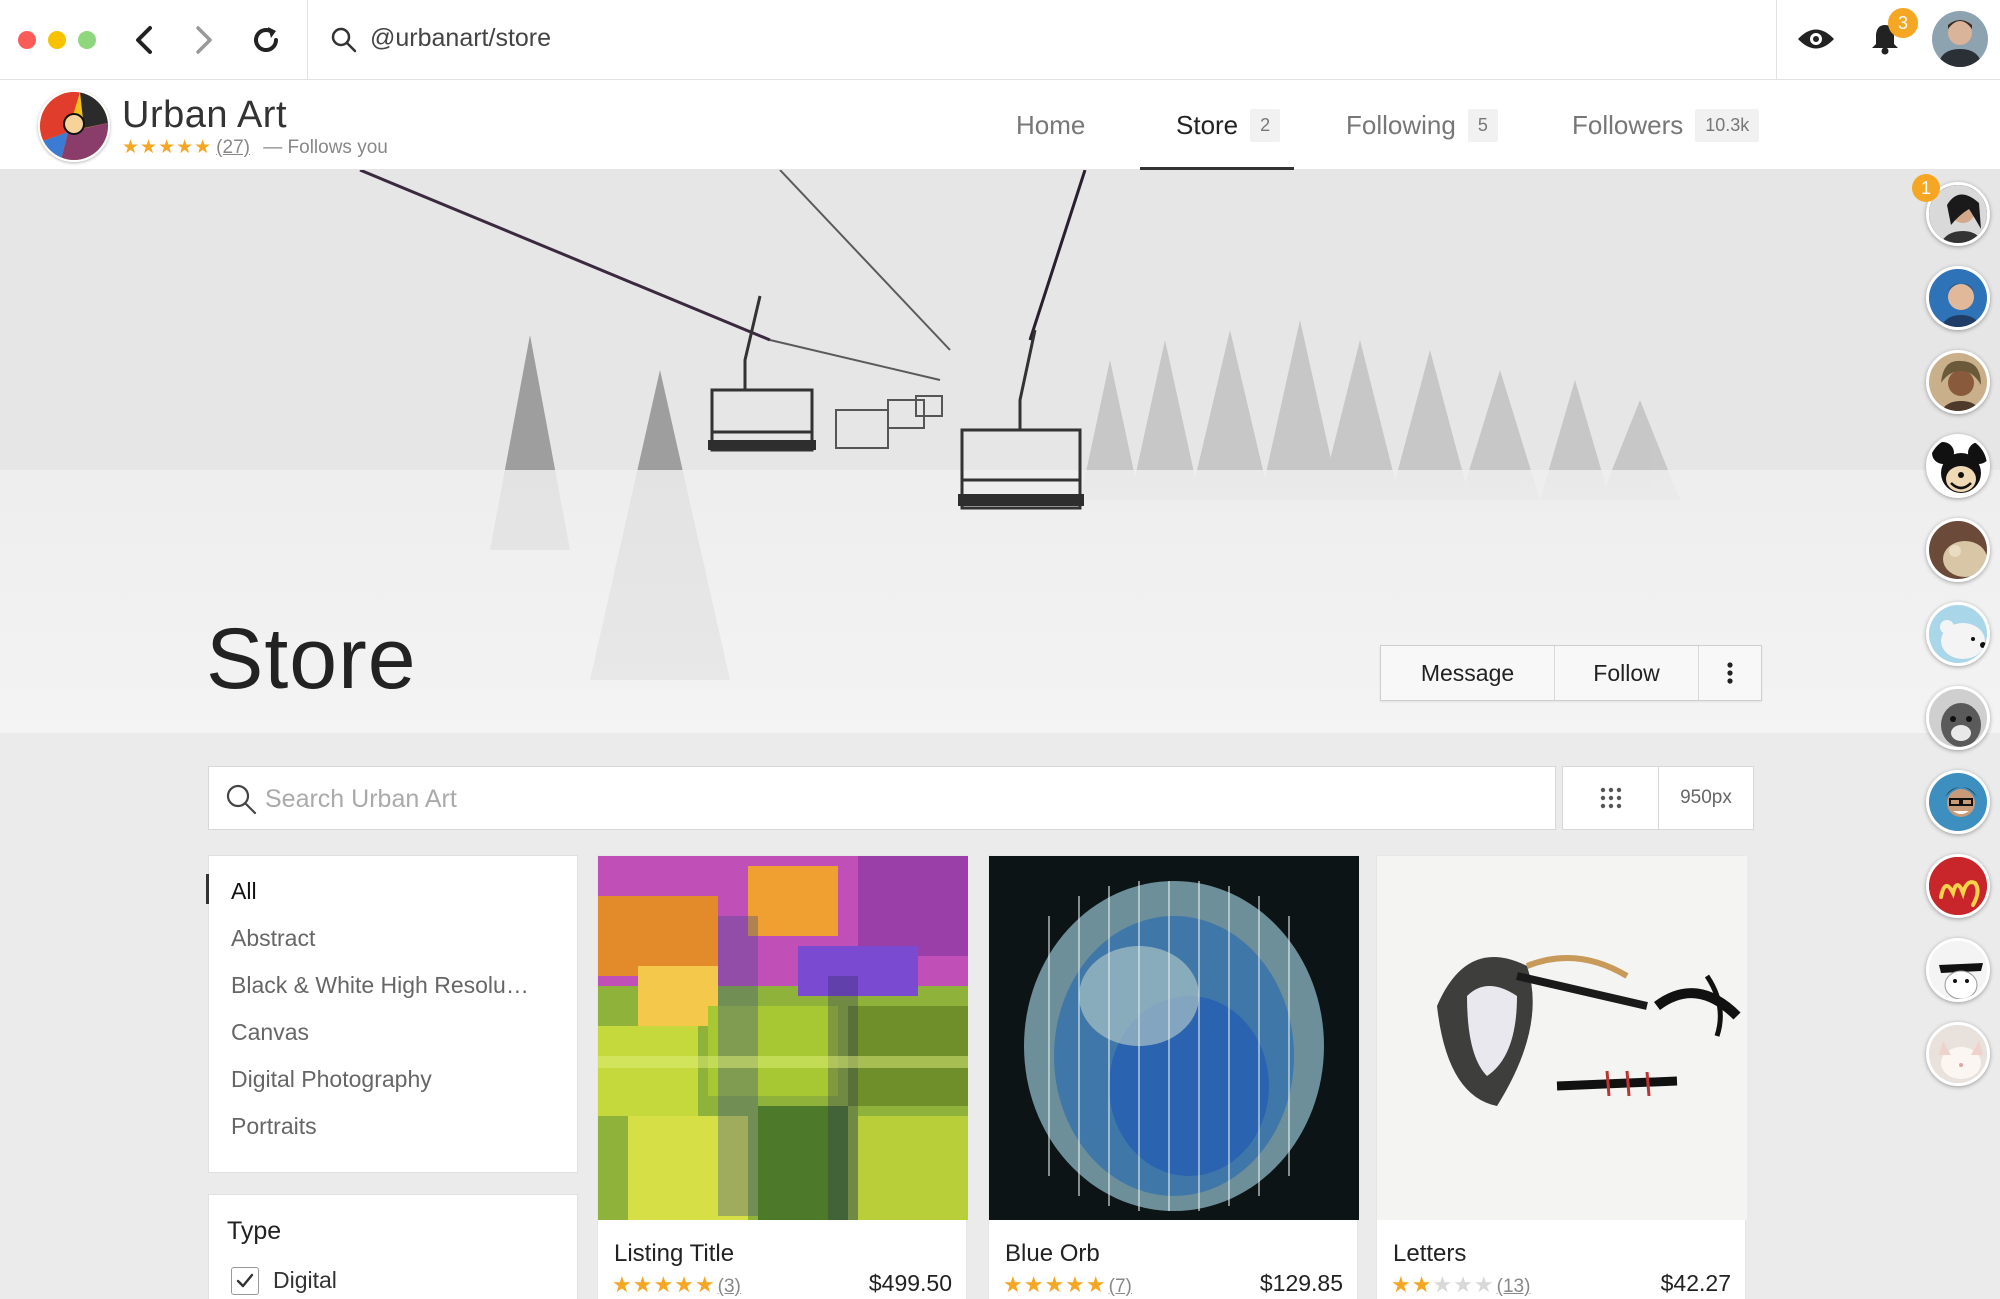 The width and height of the screenshot is (2000, 1299). I want to click on abstract-artwork-image, so click(783, 1038).